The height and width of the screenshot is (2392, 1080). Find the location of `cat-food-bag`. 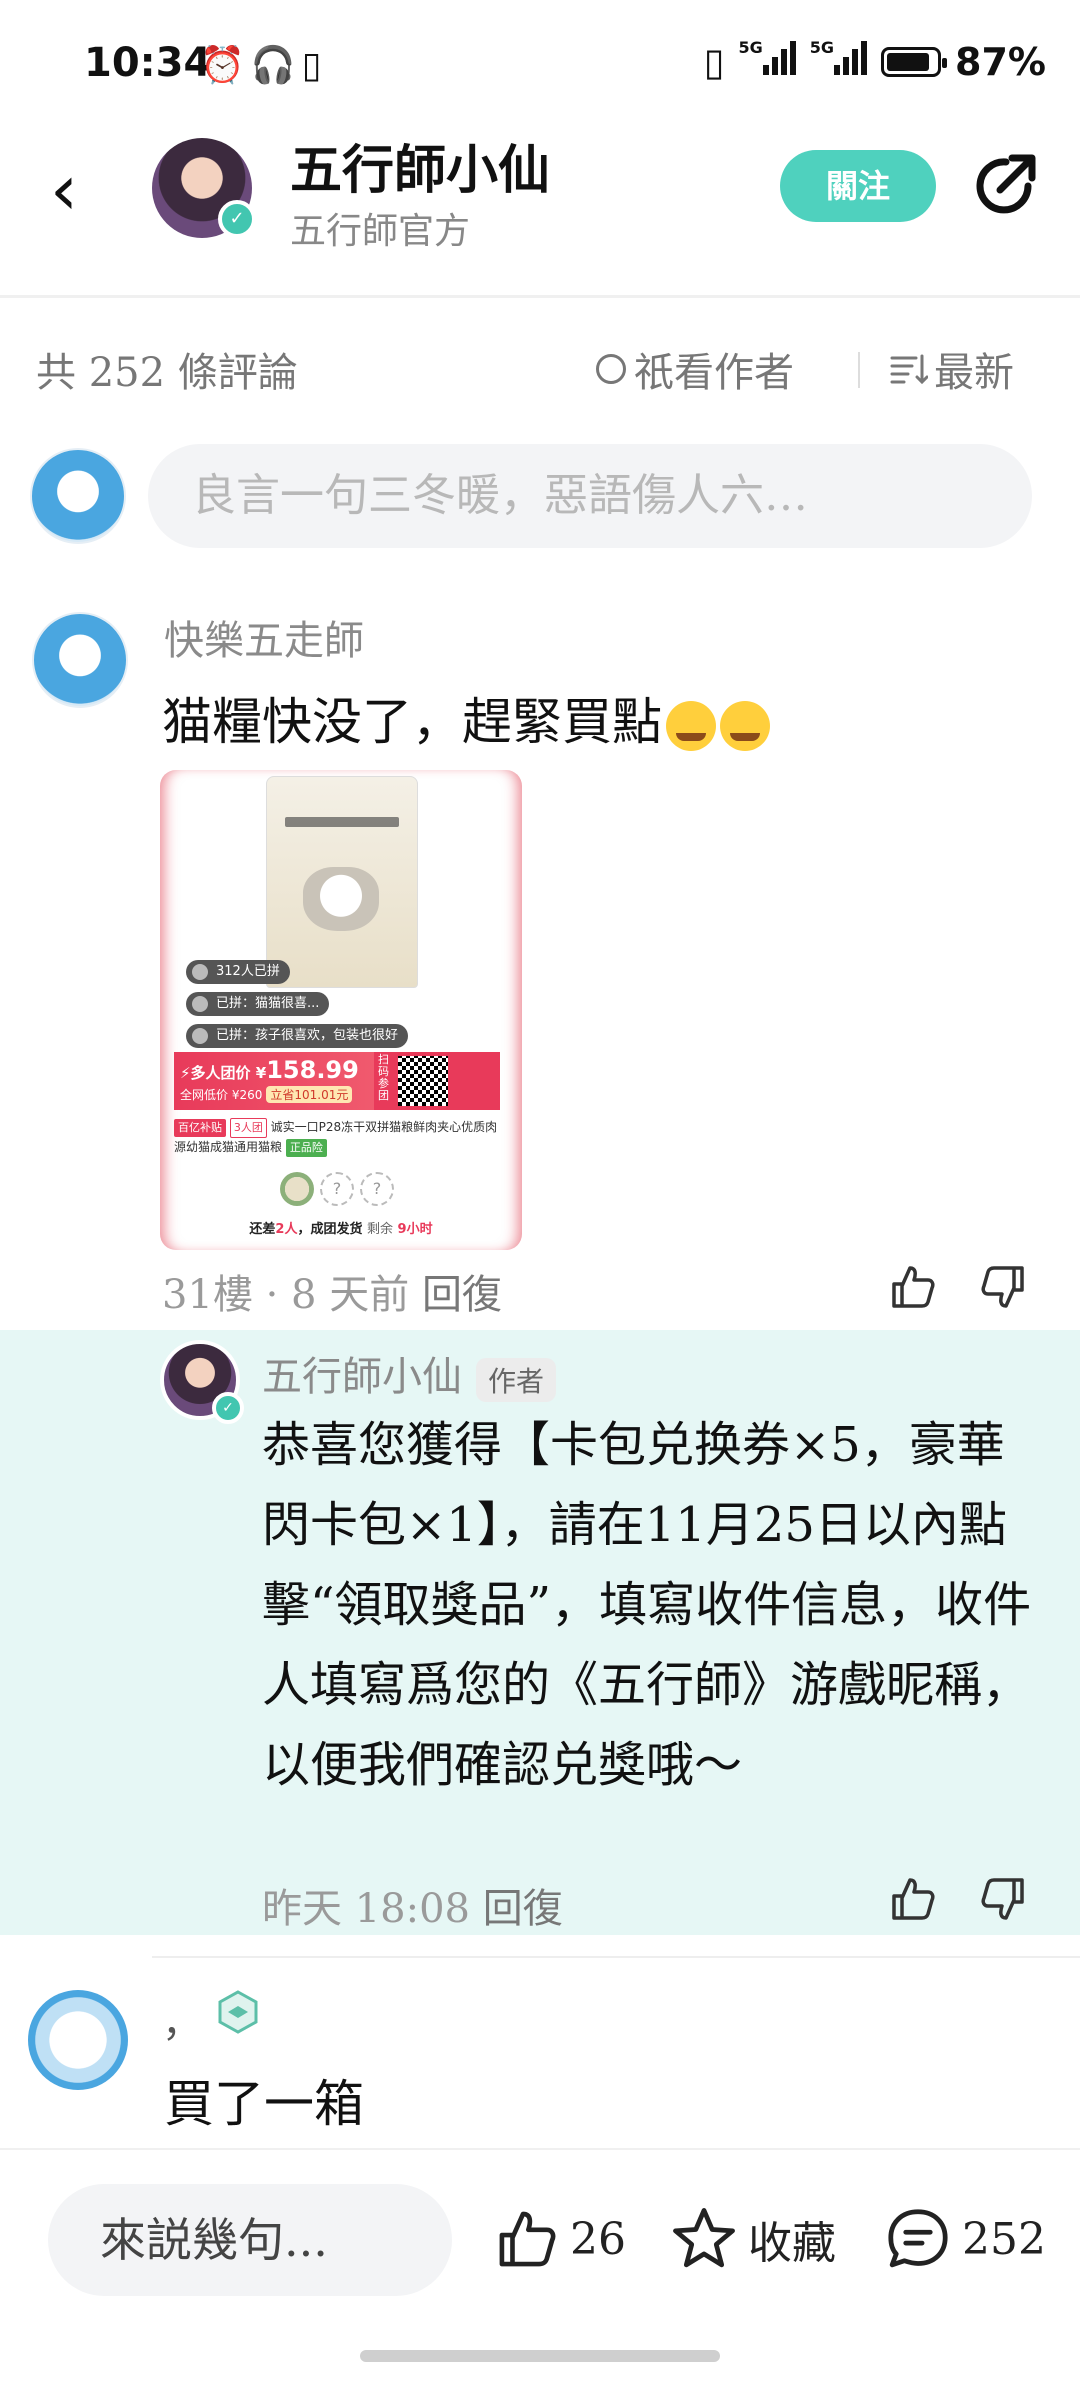

cat-food-bag is located at coordinates (342, 882).